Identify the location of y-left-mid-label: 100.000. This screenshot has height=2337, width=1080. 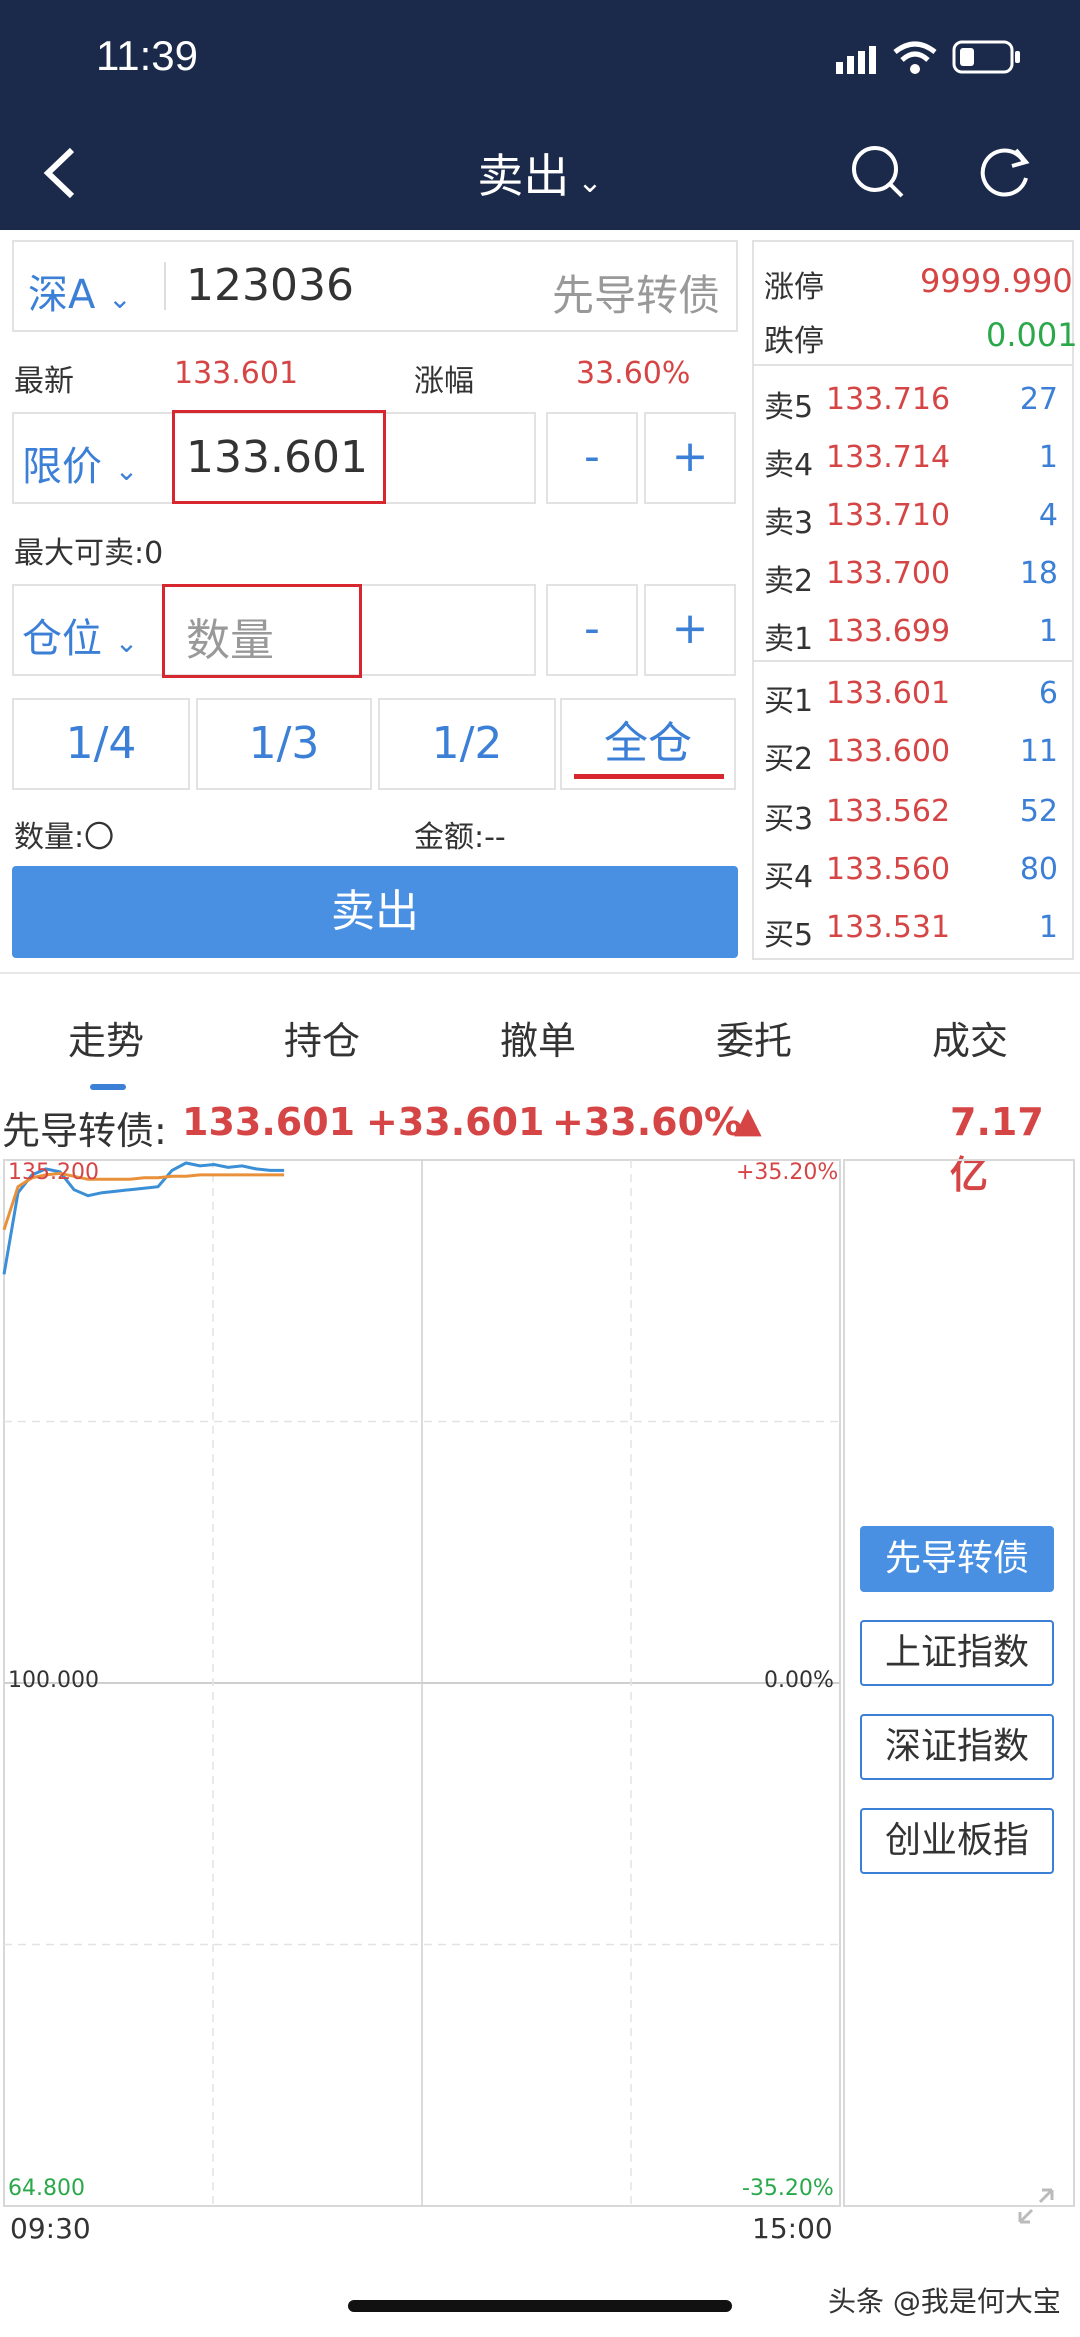
(53, 1680).